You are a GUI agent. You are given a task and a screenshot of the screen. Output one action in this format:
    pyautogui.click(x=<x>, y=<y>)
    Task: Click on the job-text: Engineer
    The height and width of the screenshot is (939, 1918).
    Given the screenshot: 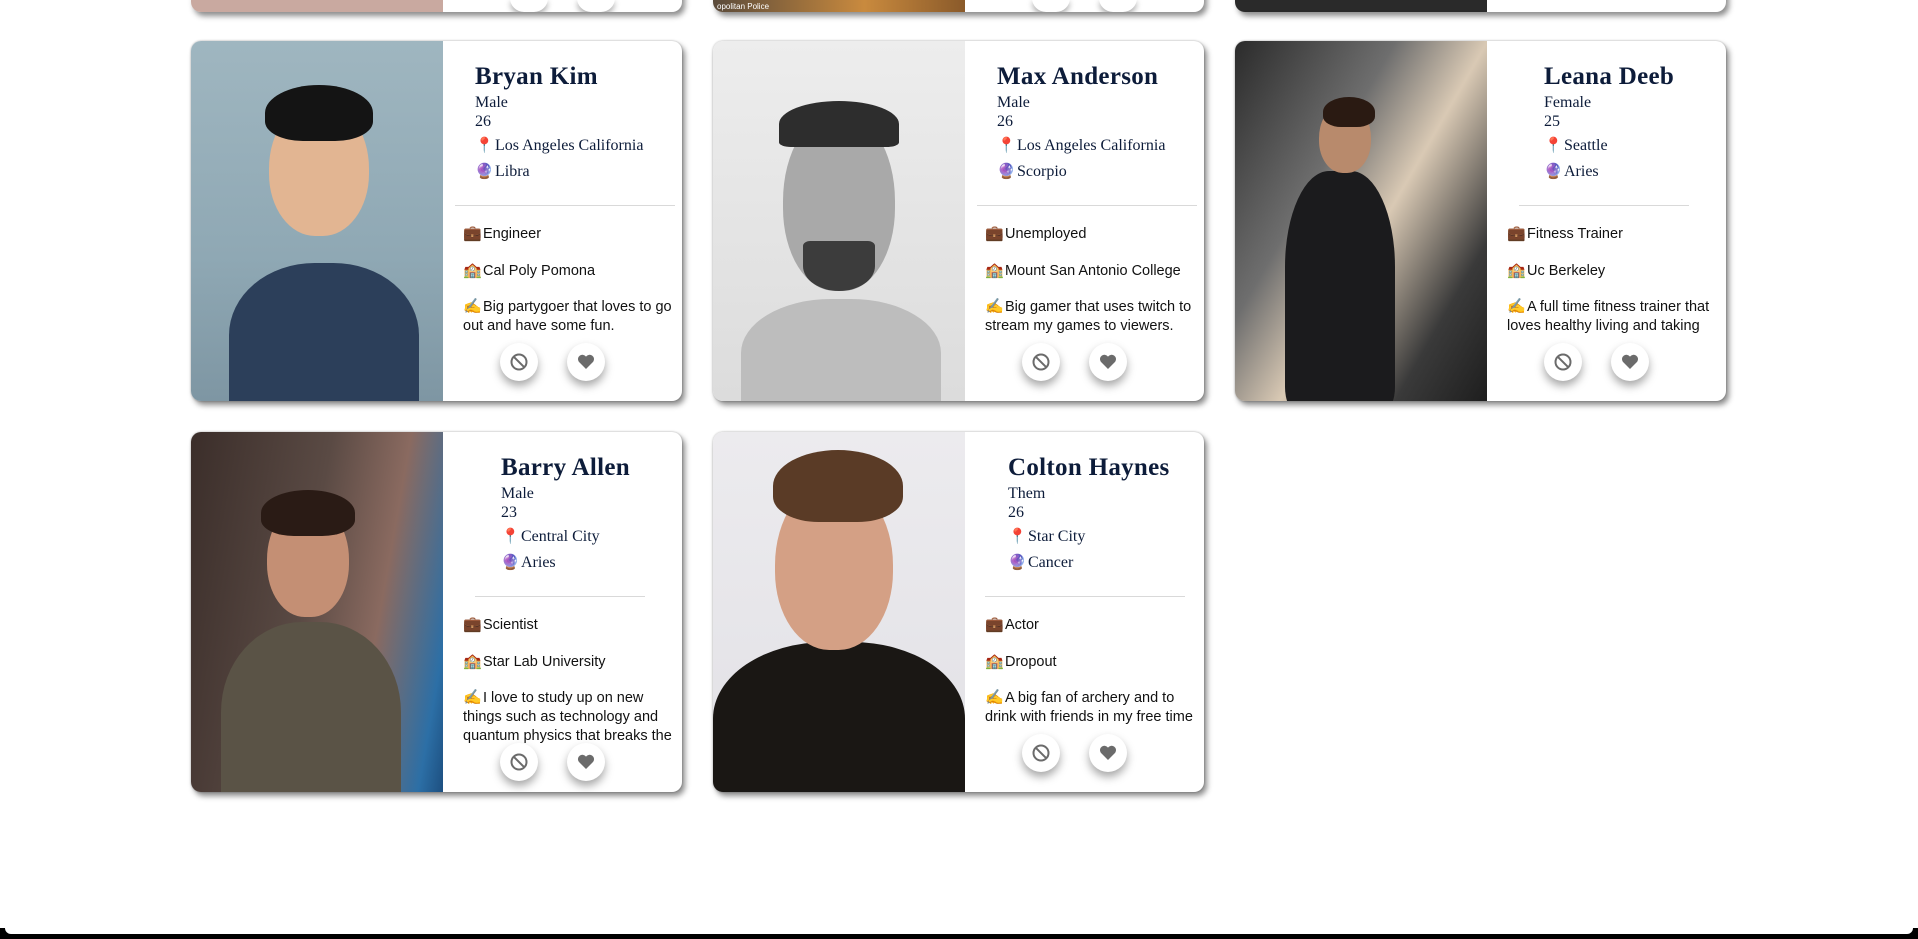 What is the action you would take?
    pyautogui.click(x=512, y=234)
    